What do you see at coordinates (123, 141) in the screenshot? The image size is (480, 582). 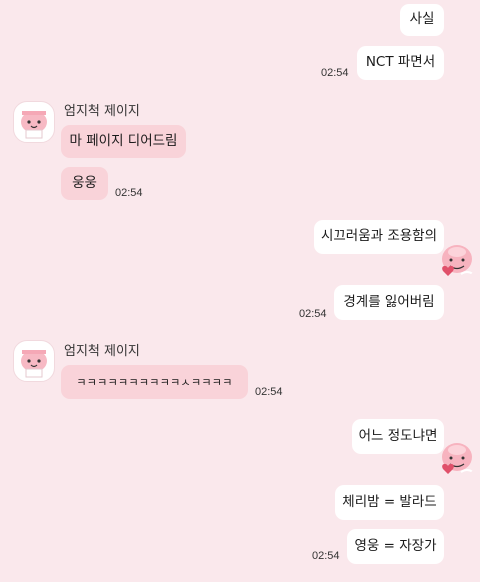 I see `incoming-message: 마 페이지 디어드림` at bounding box center [123, 141].